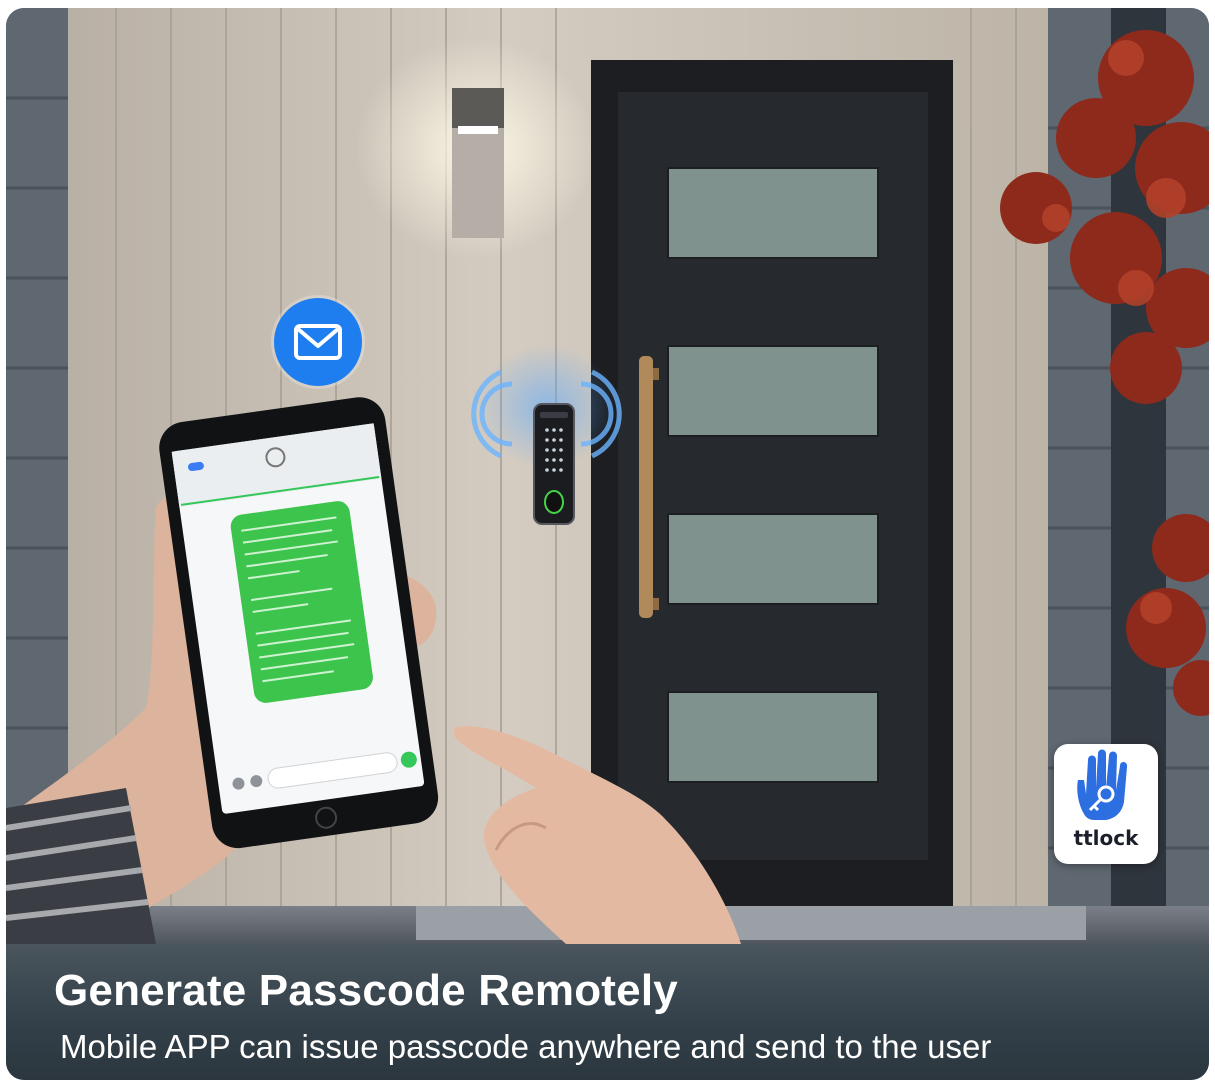 The width and height of the screenshot is (1215, 1086). Describe the element at coordinates (1106, 838) in the screenshot. I see `ttlock-label: ttlock` at that location.